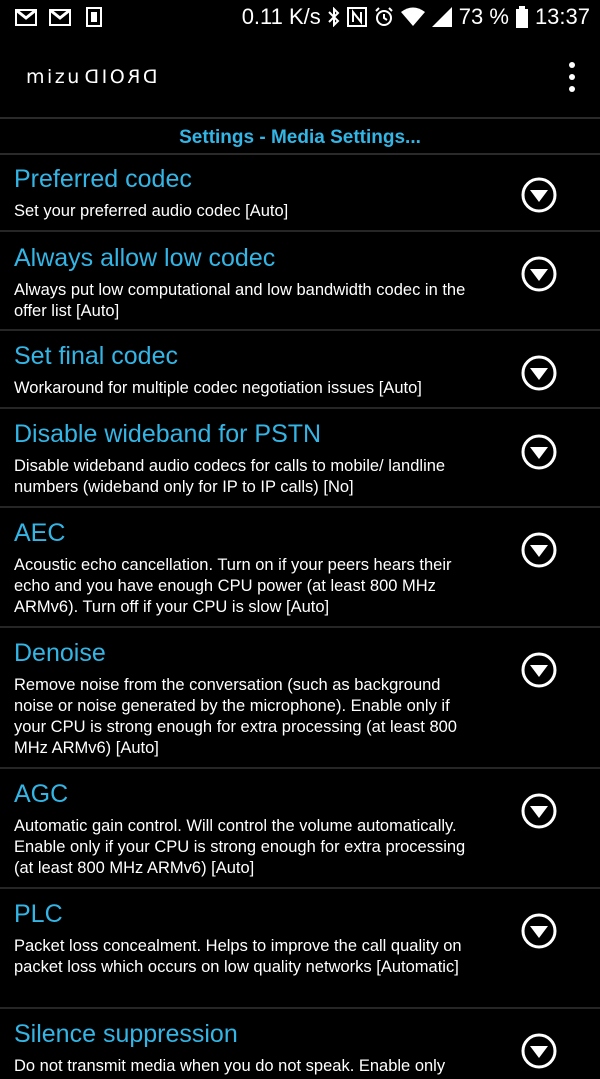 This screenshot has width=600, height=1079. Describe the element at coordinates (441, 17) in the screenshot. I see `signal-icon` at that location.